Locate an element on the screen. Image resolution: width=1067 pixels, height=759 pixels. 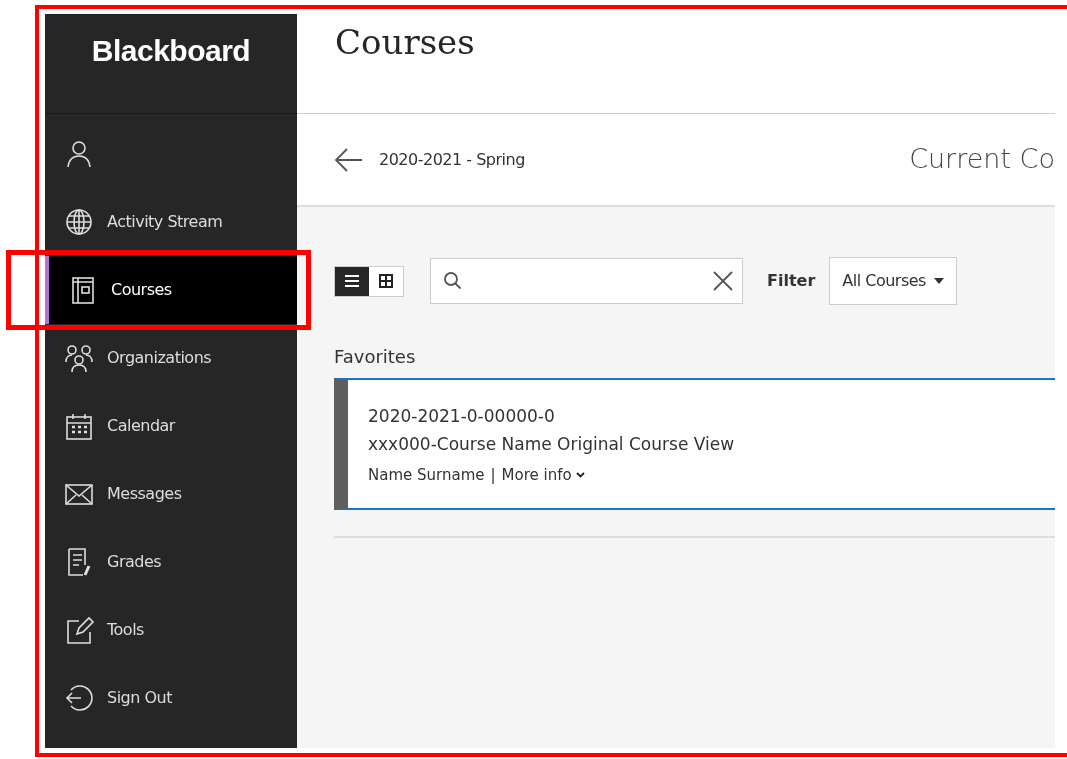
course-code: 2020-2021-0-00000-0 is located at coordinates (462, 416).